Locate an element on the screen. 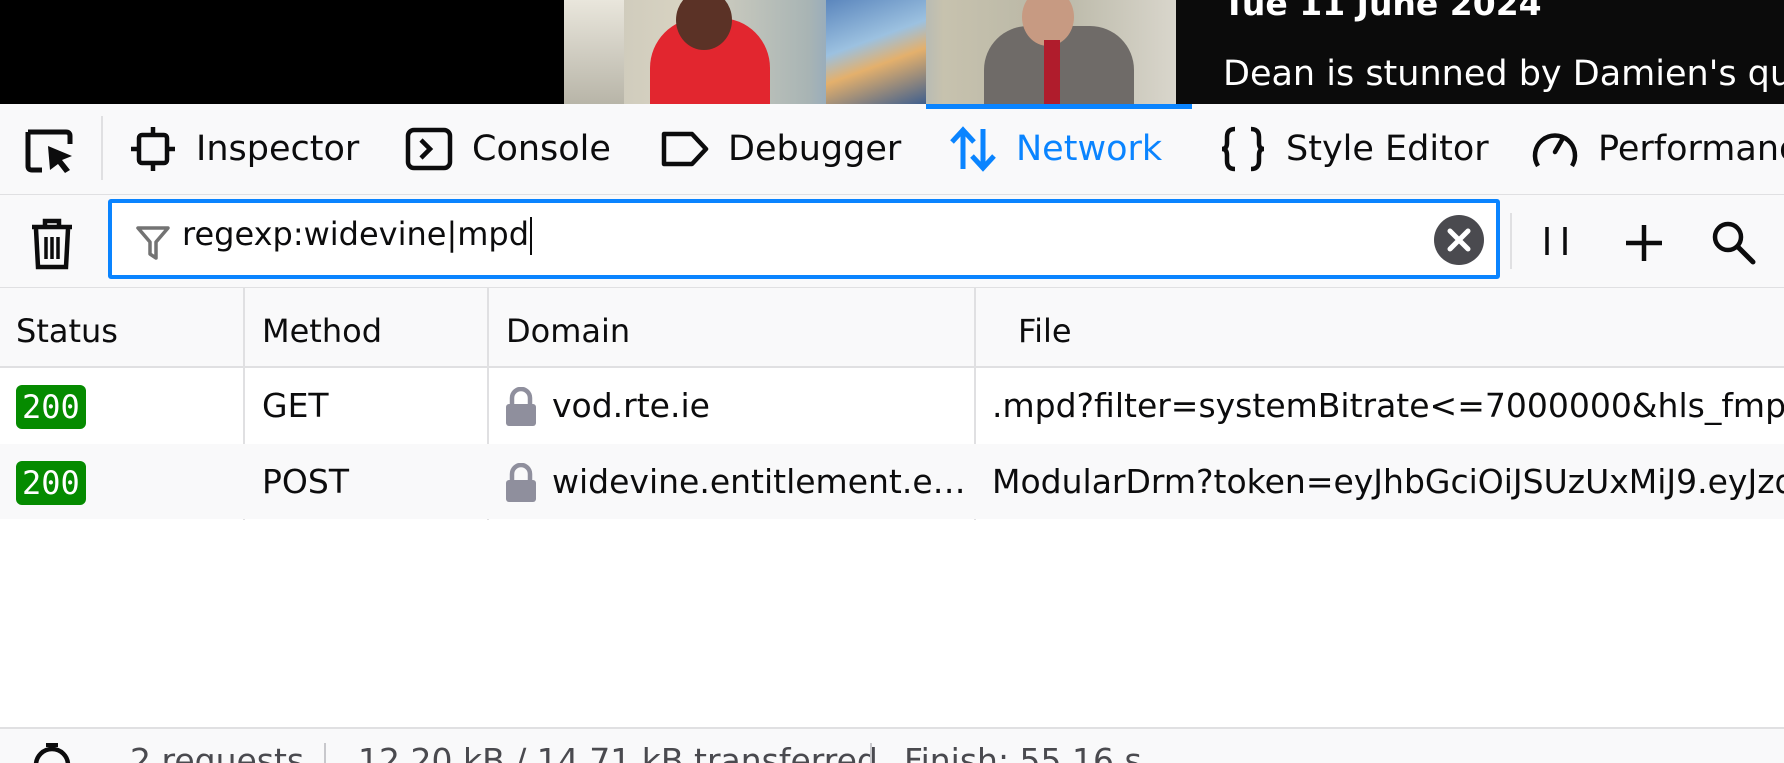 This screenshot has height=763, width=1784. finish-time: Finish: 55.16 s is located at coordinates (1023, 752).